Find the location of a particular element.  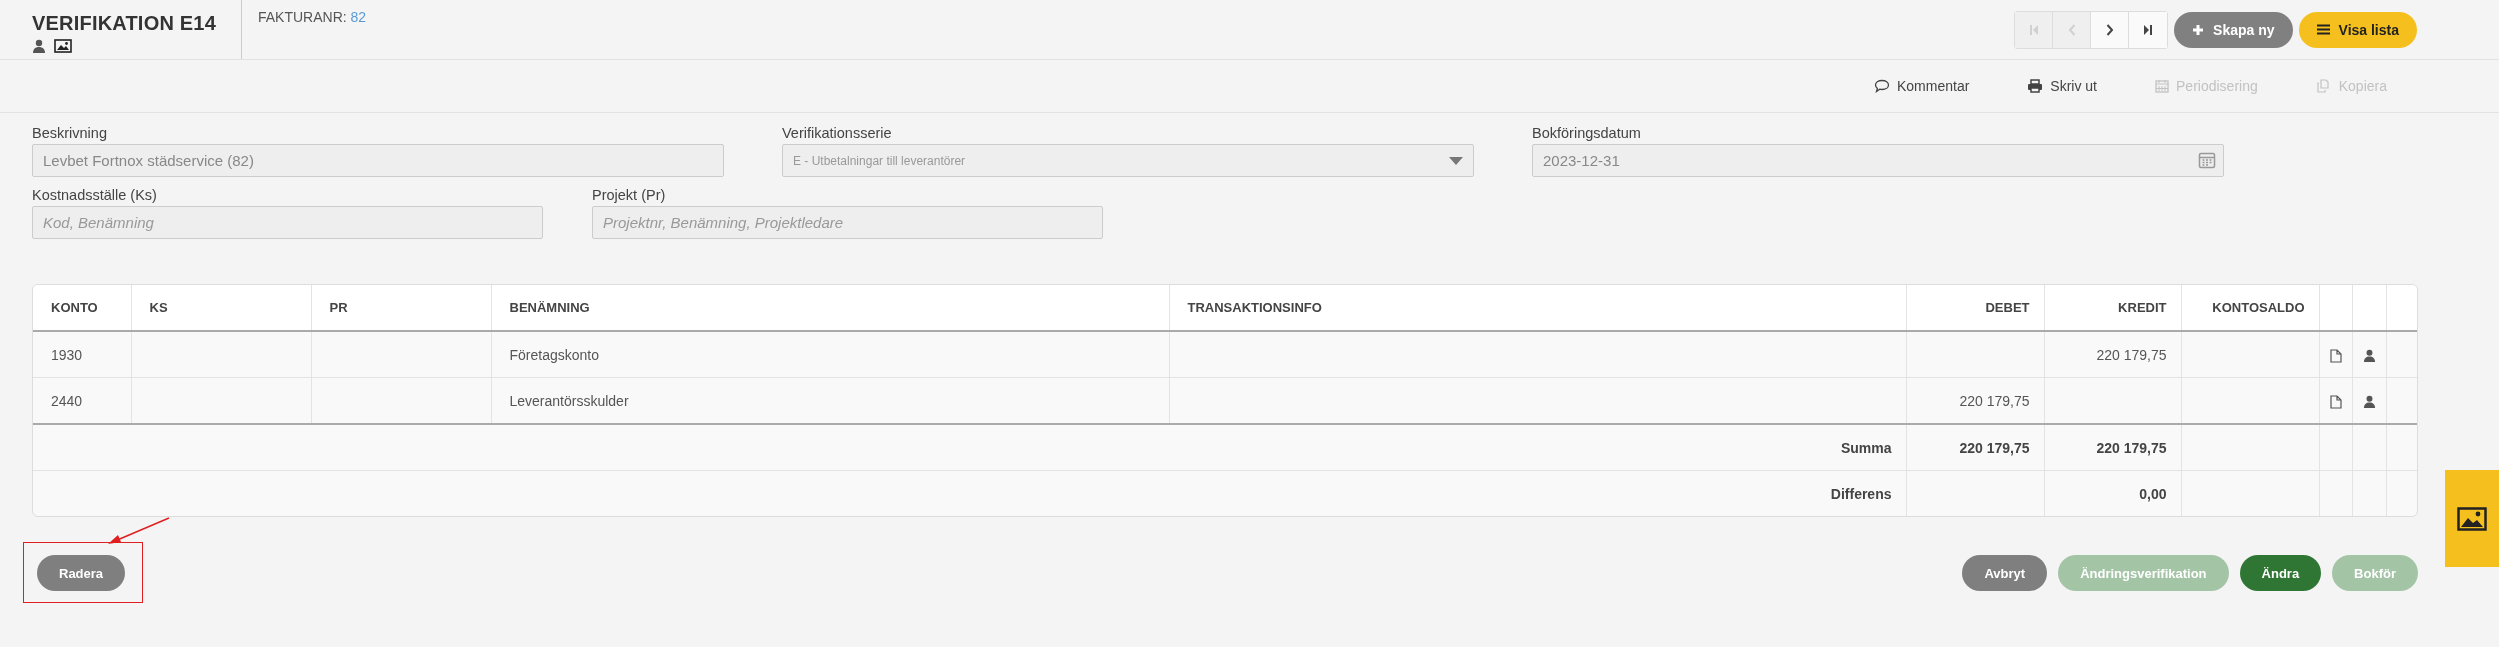

plus-icon is located at coordinates (2198, 29).